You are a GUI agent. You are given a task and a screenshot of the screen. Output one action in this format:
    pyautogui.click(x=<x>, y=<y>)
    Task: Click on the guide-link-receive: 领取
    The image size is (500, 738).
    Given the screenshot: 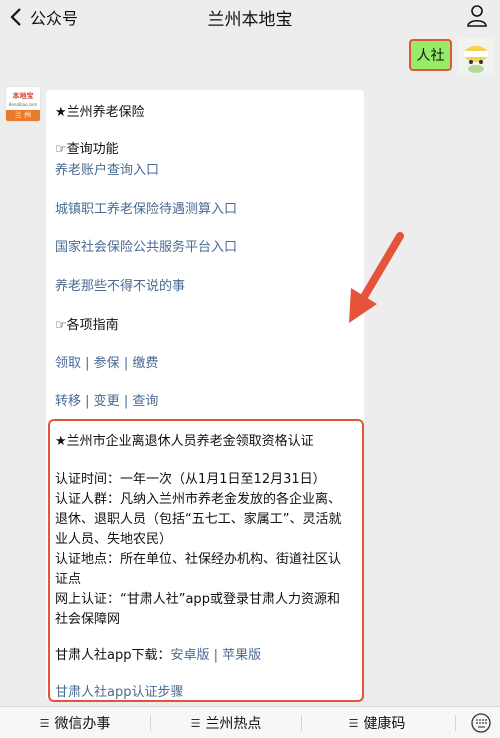 What is the action you would take?
    pyautogui.click(x=68, y=363)
    